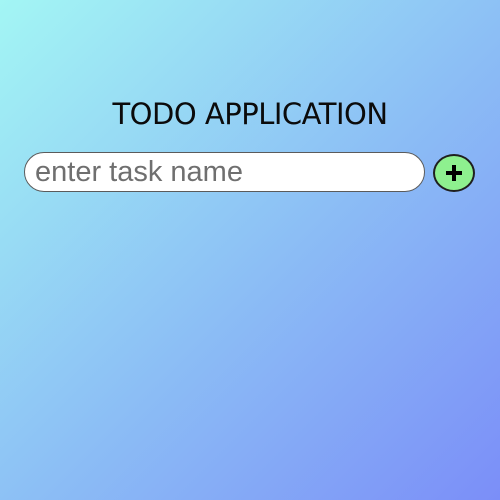 This screenshot has height=500, width=500. I want to click on add-task-form, so click(250, 173).